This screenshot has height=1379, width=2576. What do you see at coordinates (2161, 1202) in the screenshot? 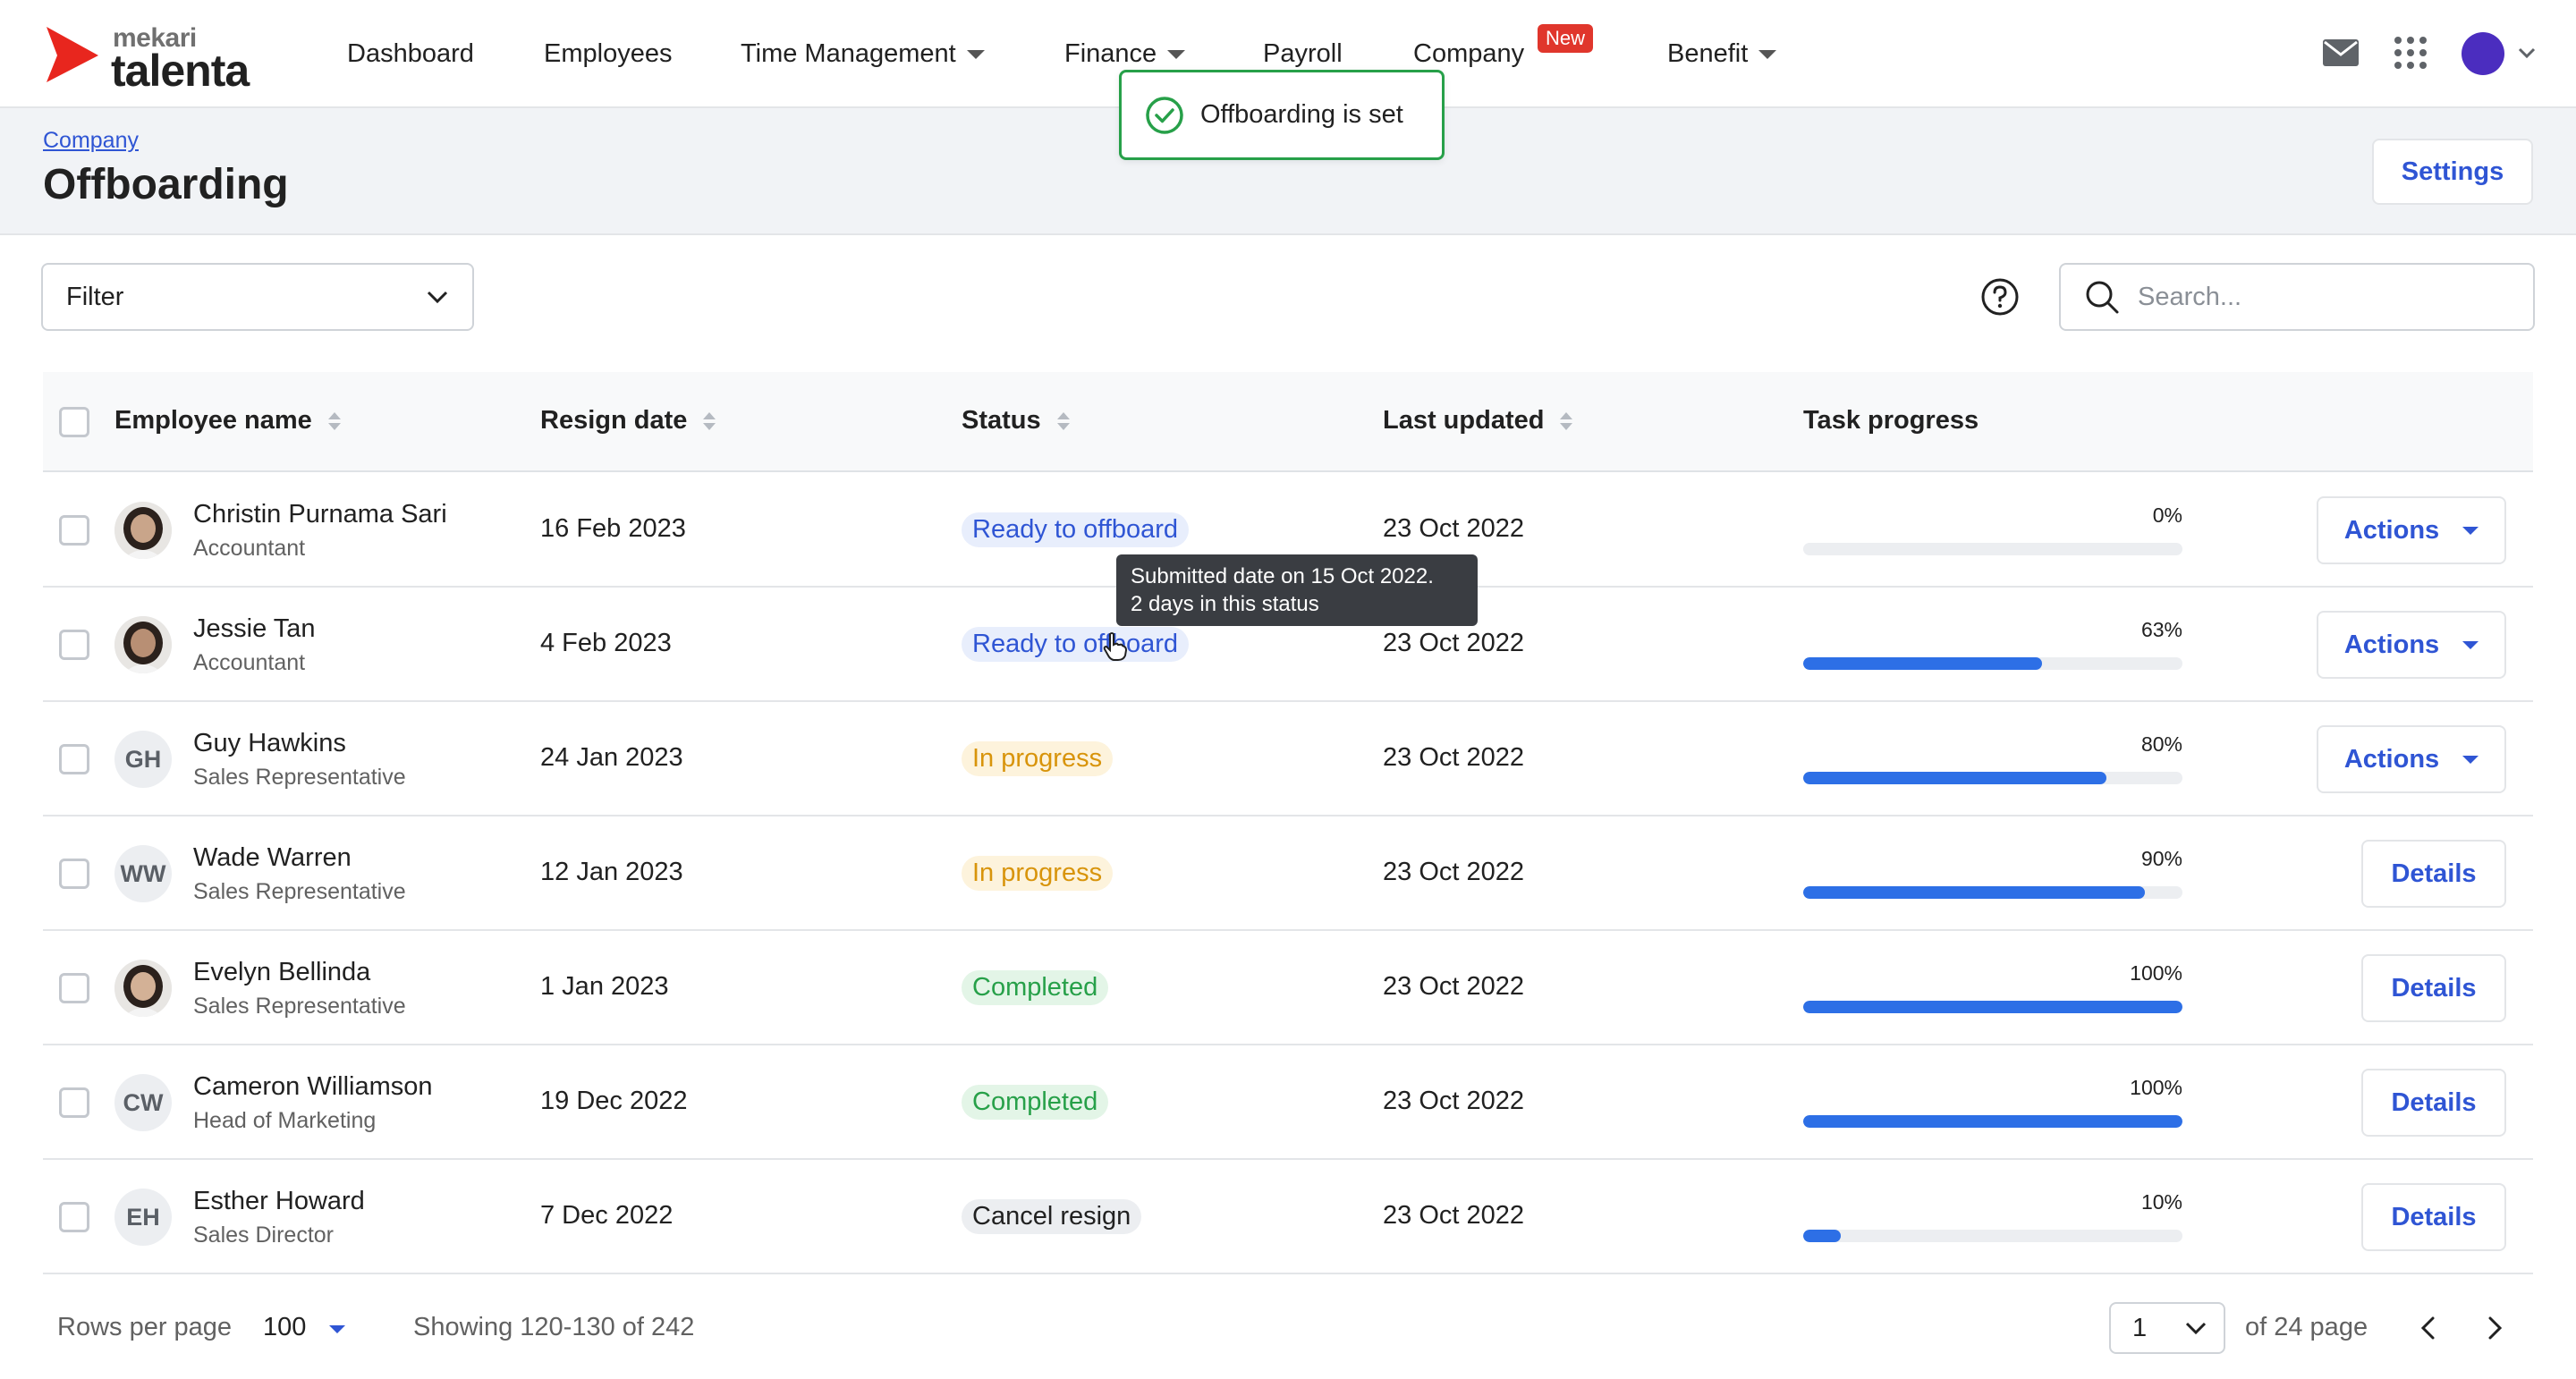
I see `progress-percent: 10%` at bounding box center [2161, 1202].